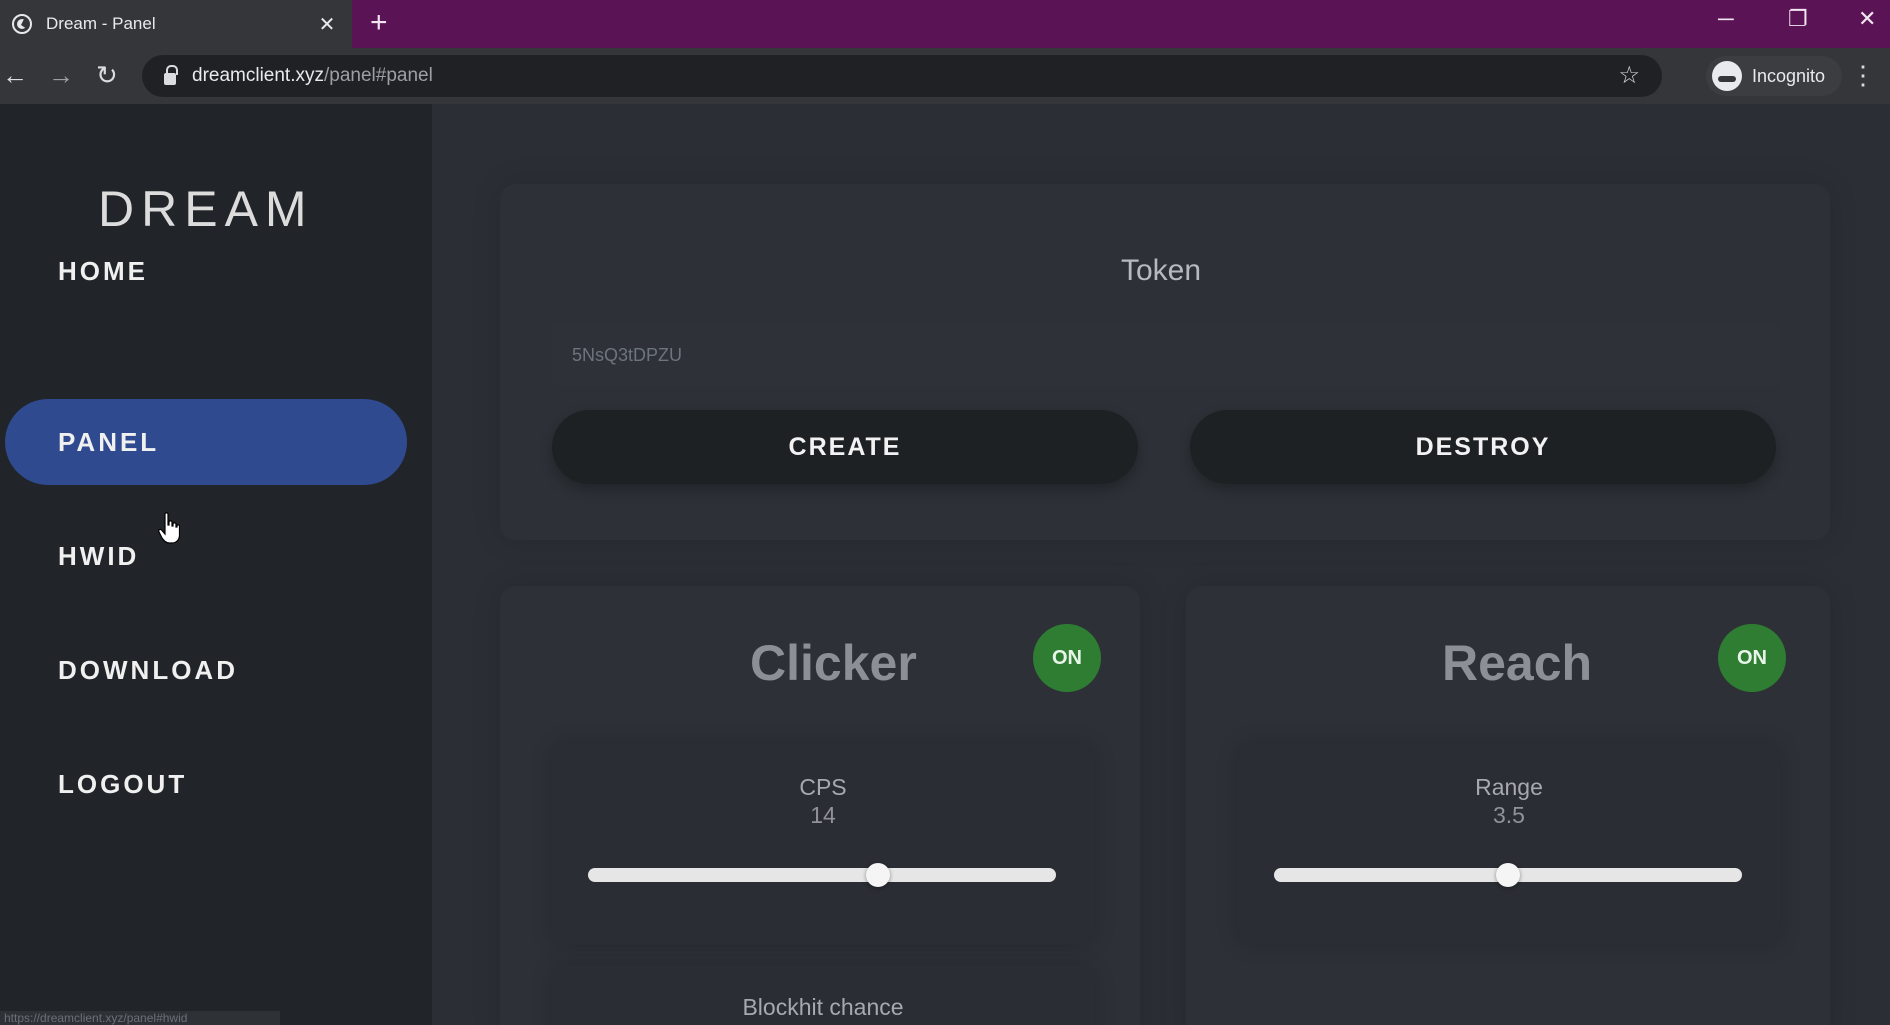  I want to click on clicker-toggle: ON, so click(1067, 658).